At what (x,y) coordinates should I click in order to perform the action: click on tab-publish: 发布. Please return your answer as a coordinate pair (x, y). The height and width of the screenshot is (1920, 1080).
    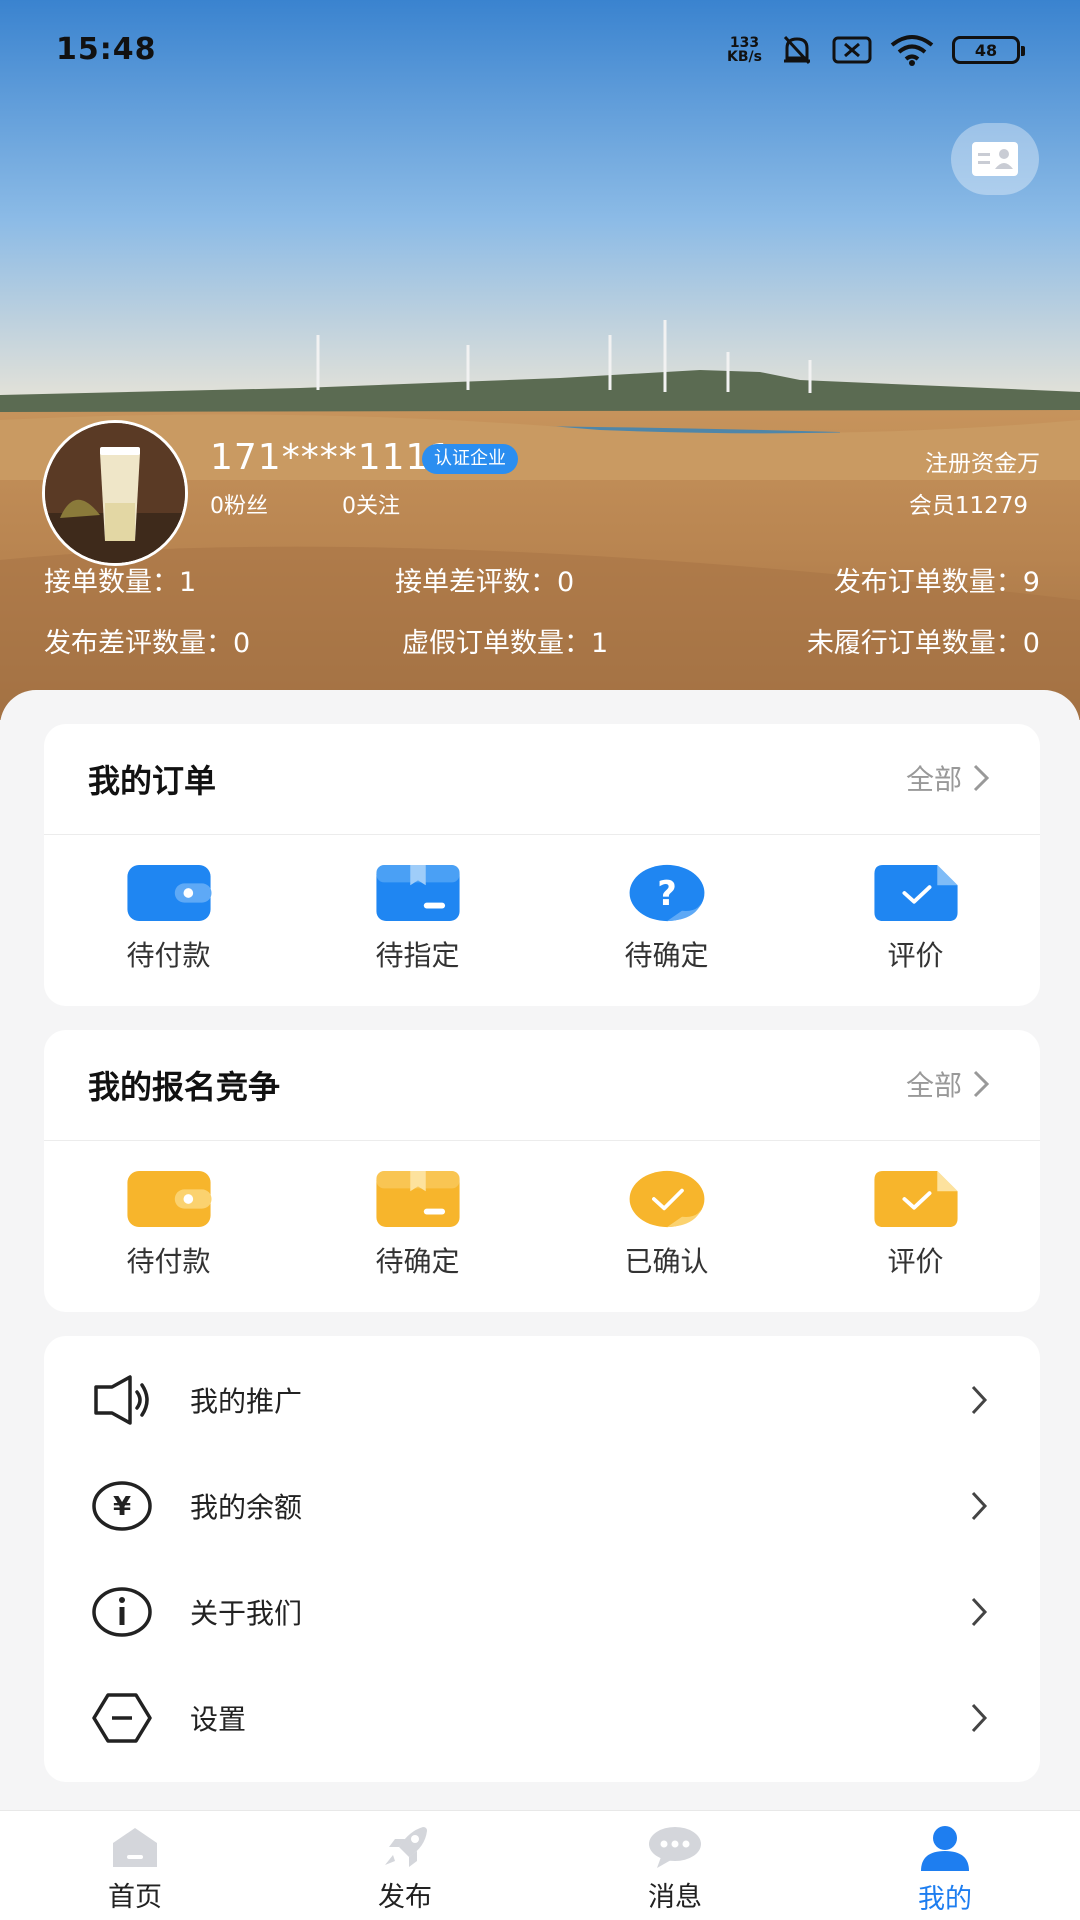
    Looking at the image, I should click on (405, 1865).